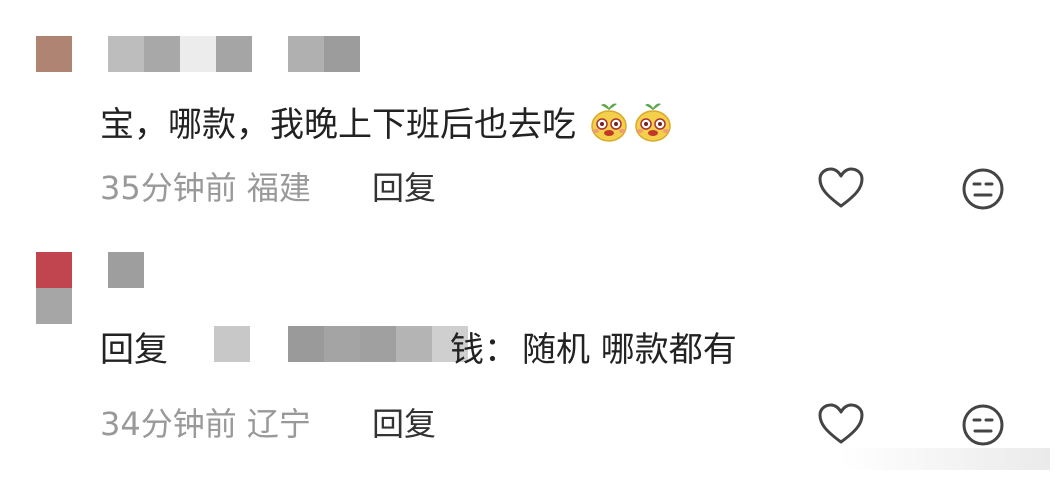 The image size is (1058, 479). What do you see at coordinates (278, 424) in the screenshot?
I see `comment-location: 辽宁` at bounding box center [278, 424].